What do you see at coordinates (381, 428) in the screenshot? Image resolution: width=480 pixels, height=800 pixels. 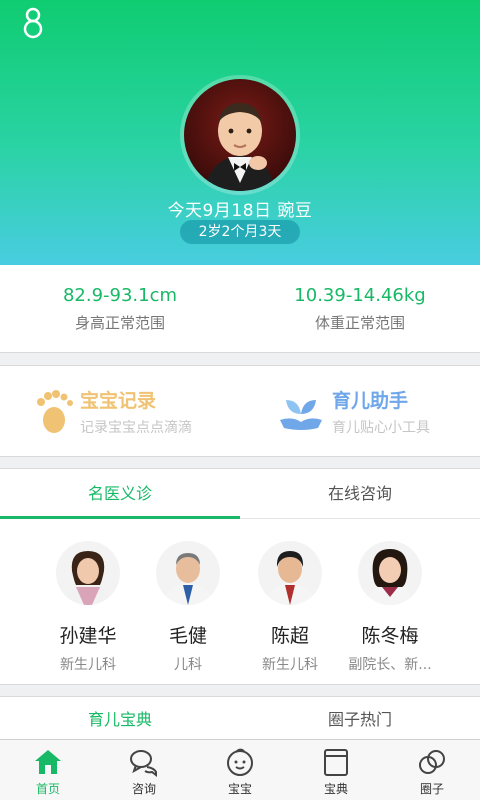 I see `parenting-helper-subtitle: 育儿贴心小工具` at bounding box center [381, 428].